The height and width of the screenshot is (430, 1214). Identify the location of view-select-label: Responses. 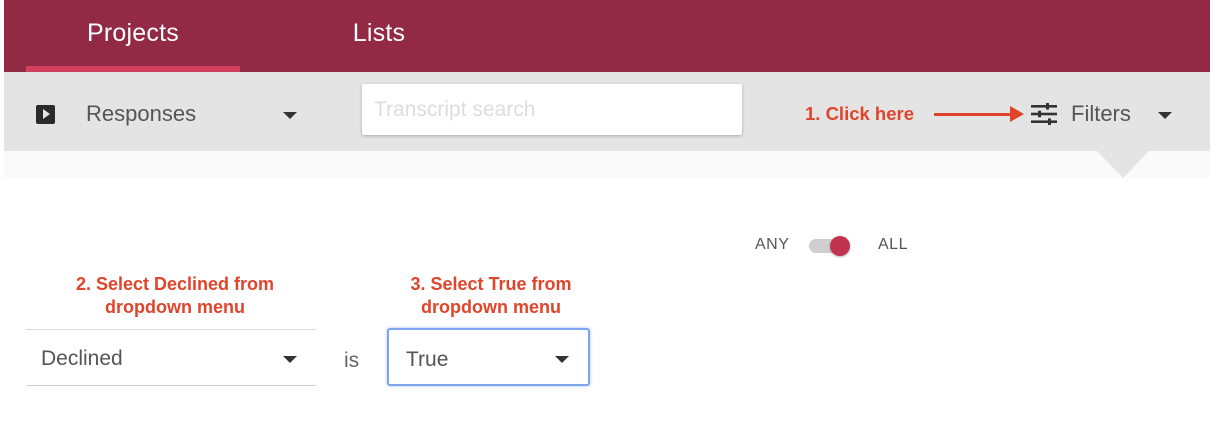
(141, 114).